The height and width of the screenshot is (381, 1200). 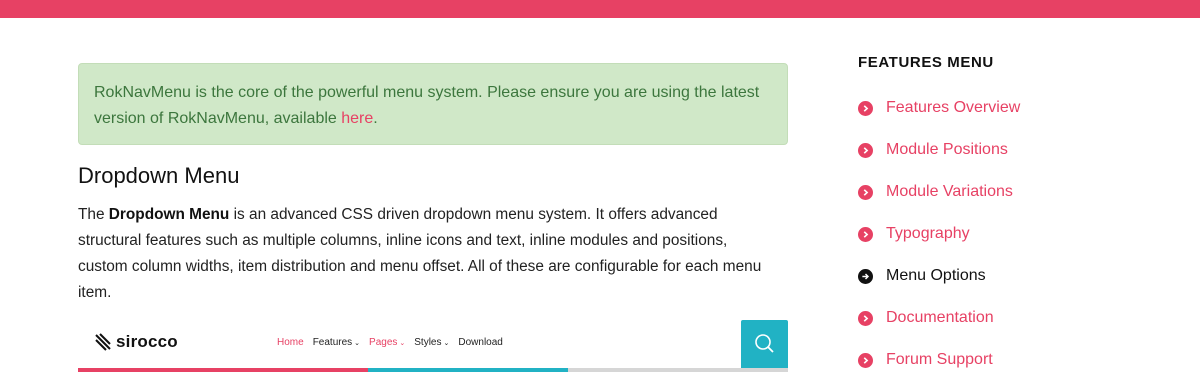 I want to click on preview-nav-label: Pages, so click(x=383, y=342).